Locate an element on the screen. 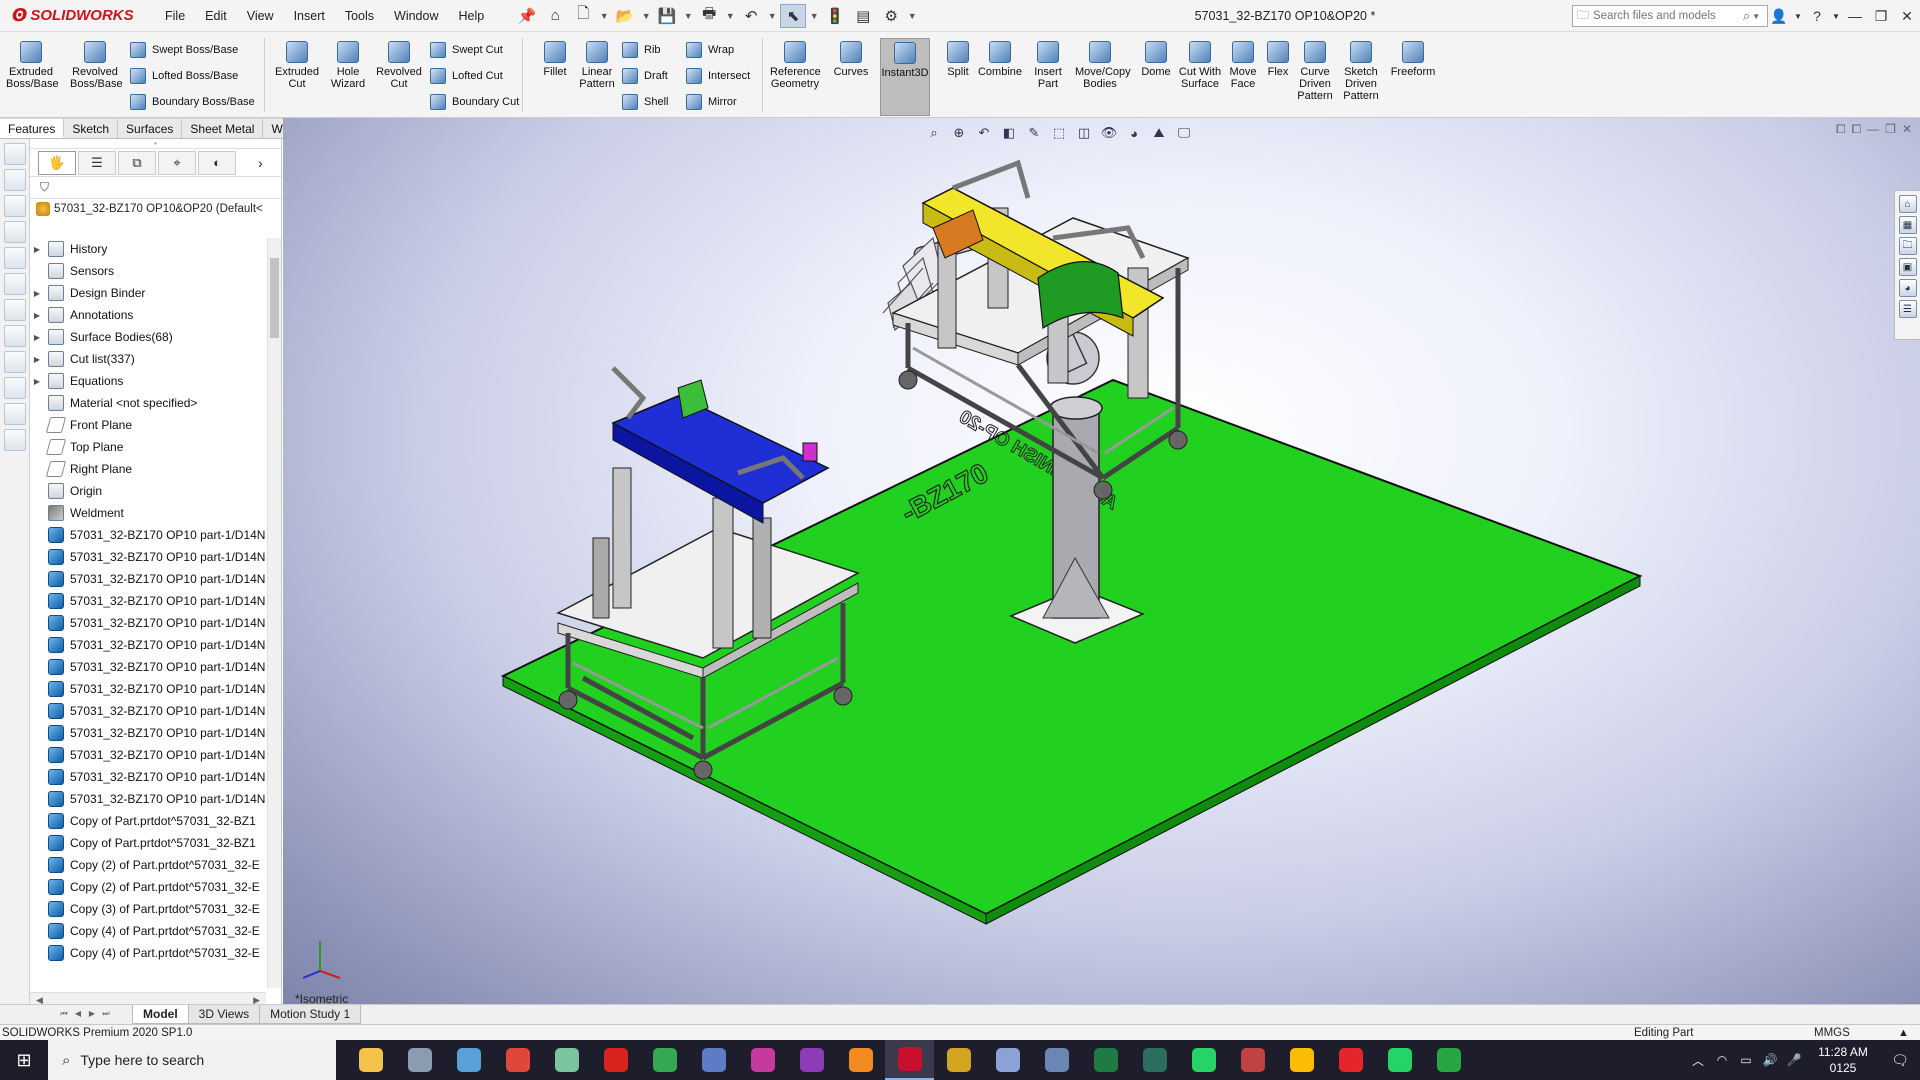 Image resolution: width=1920 pixels, height=1080 pixels. tree-vertical-scrollbar is located at coordinates (274, 613).